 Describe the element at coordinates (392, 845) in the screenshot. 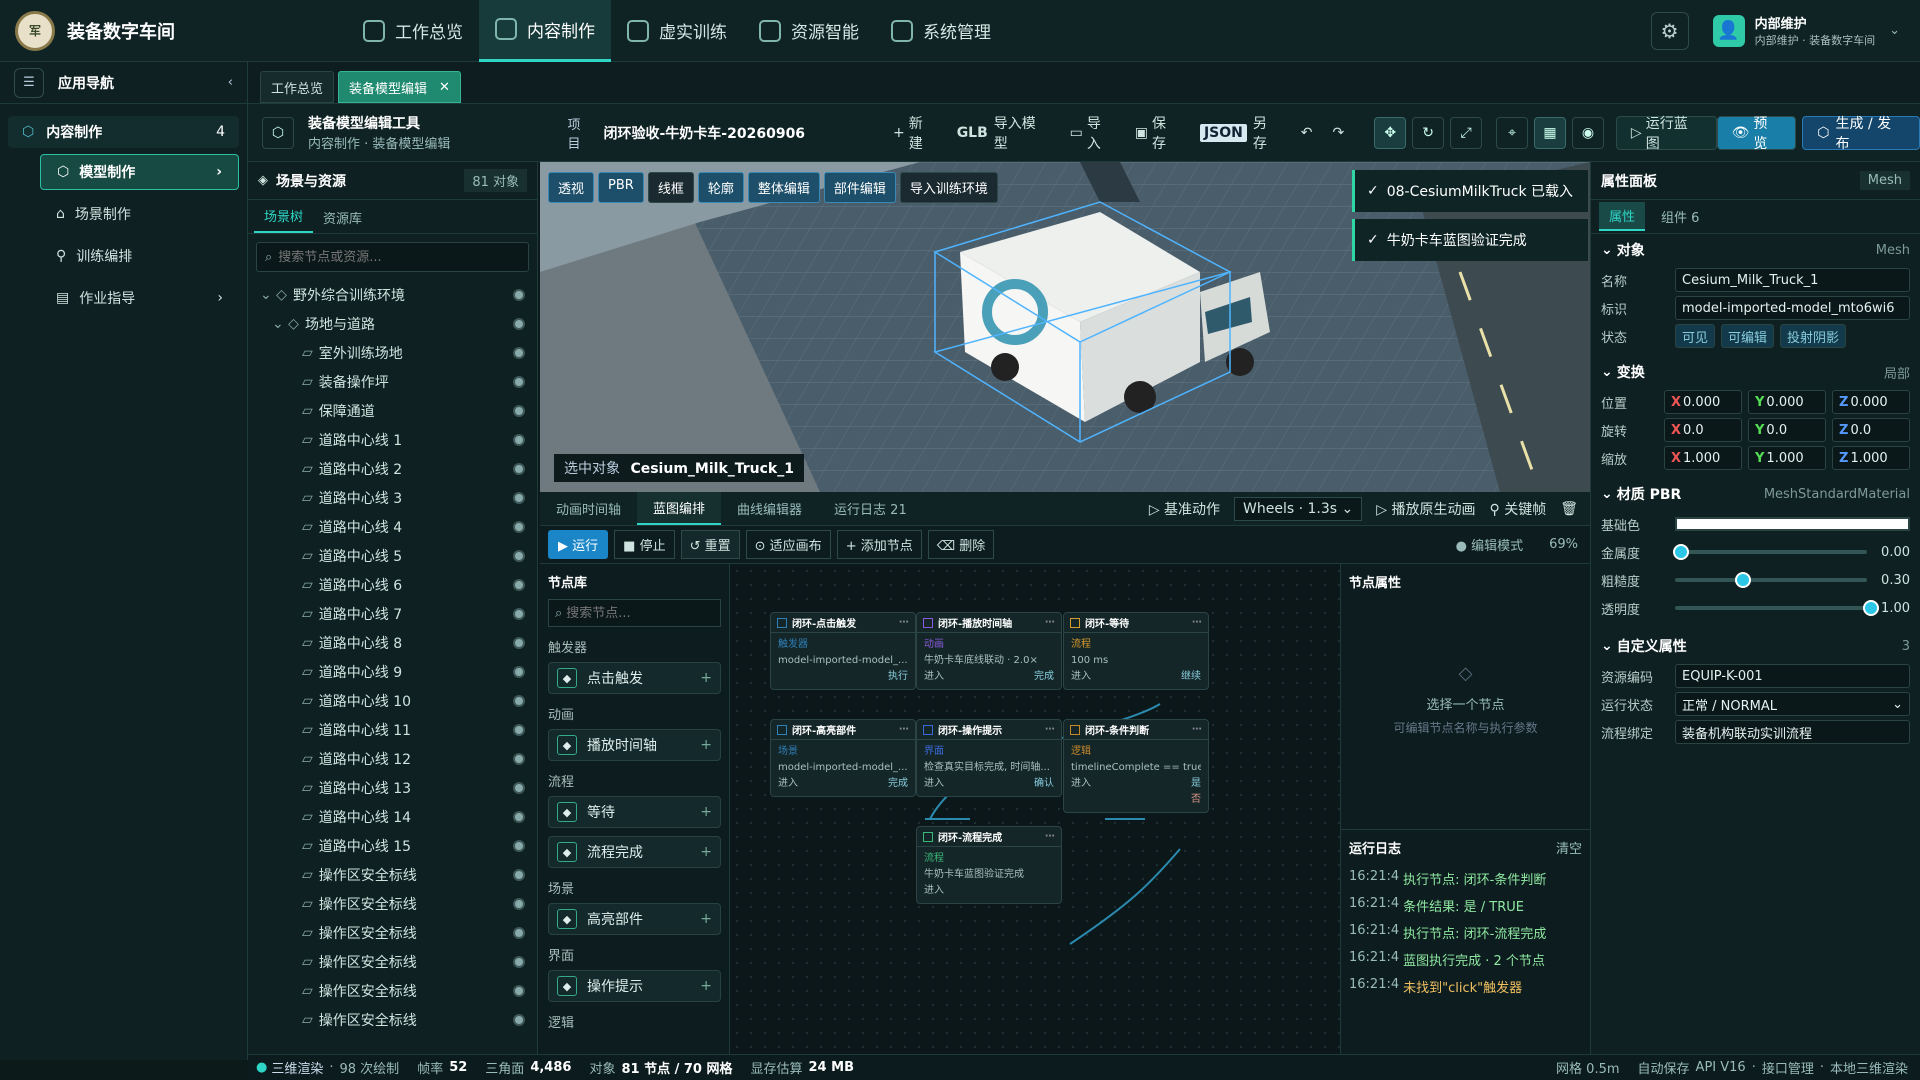

I see `tree-node: ▱ 道路中心线 15` at that location.